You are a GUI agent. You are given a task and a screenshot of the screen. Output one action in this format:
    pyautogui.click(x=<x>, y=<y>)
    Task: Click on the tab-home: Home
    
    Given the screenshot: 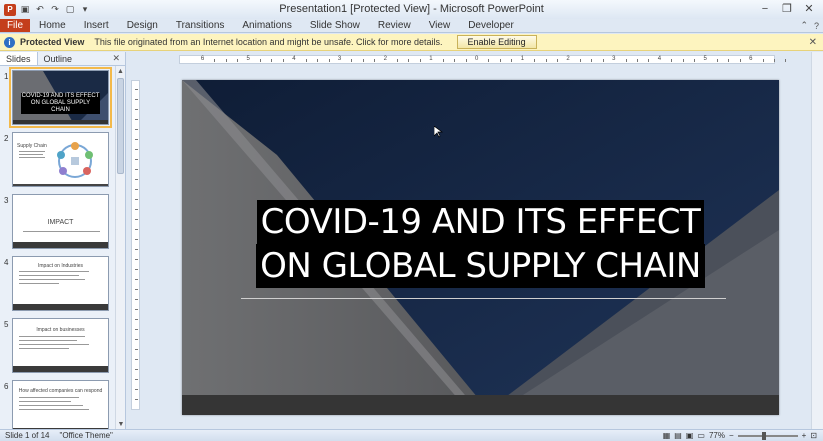 What is the action you would take?
    pyautogui.click(x=52, y=25)
    